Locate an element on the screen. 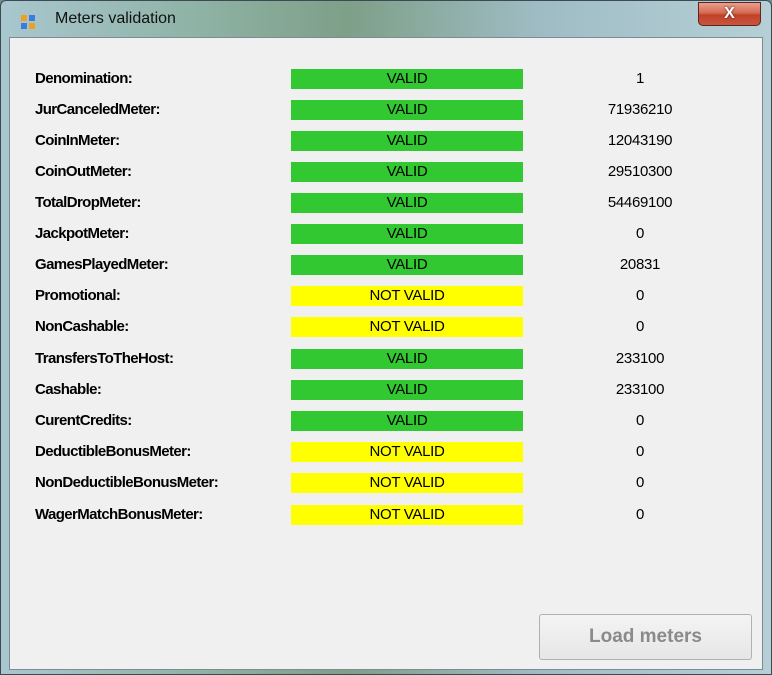 The width and height of the screenshot is (772, 675). meter-label: DeductibleBonusMeter: is located at coordinates (113, 451).